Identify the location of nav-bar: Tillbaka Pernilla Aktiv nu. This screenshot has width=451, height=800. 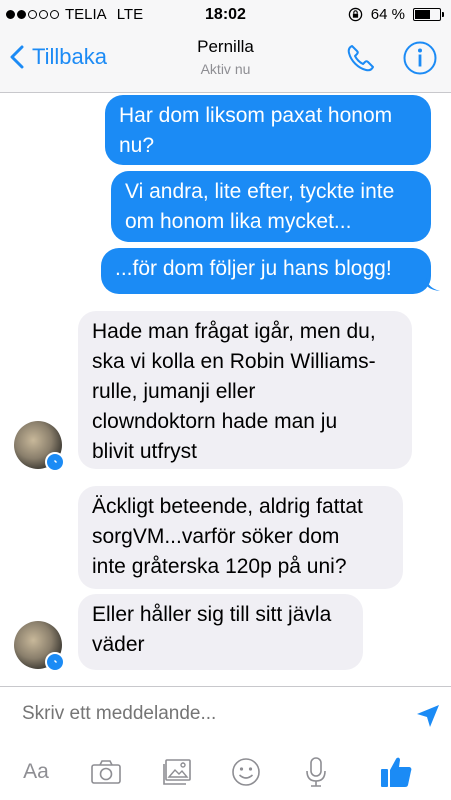
(225, 61).